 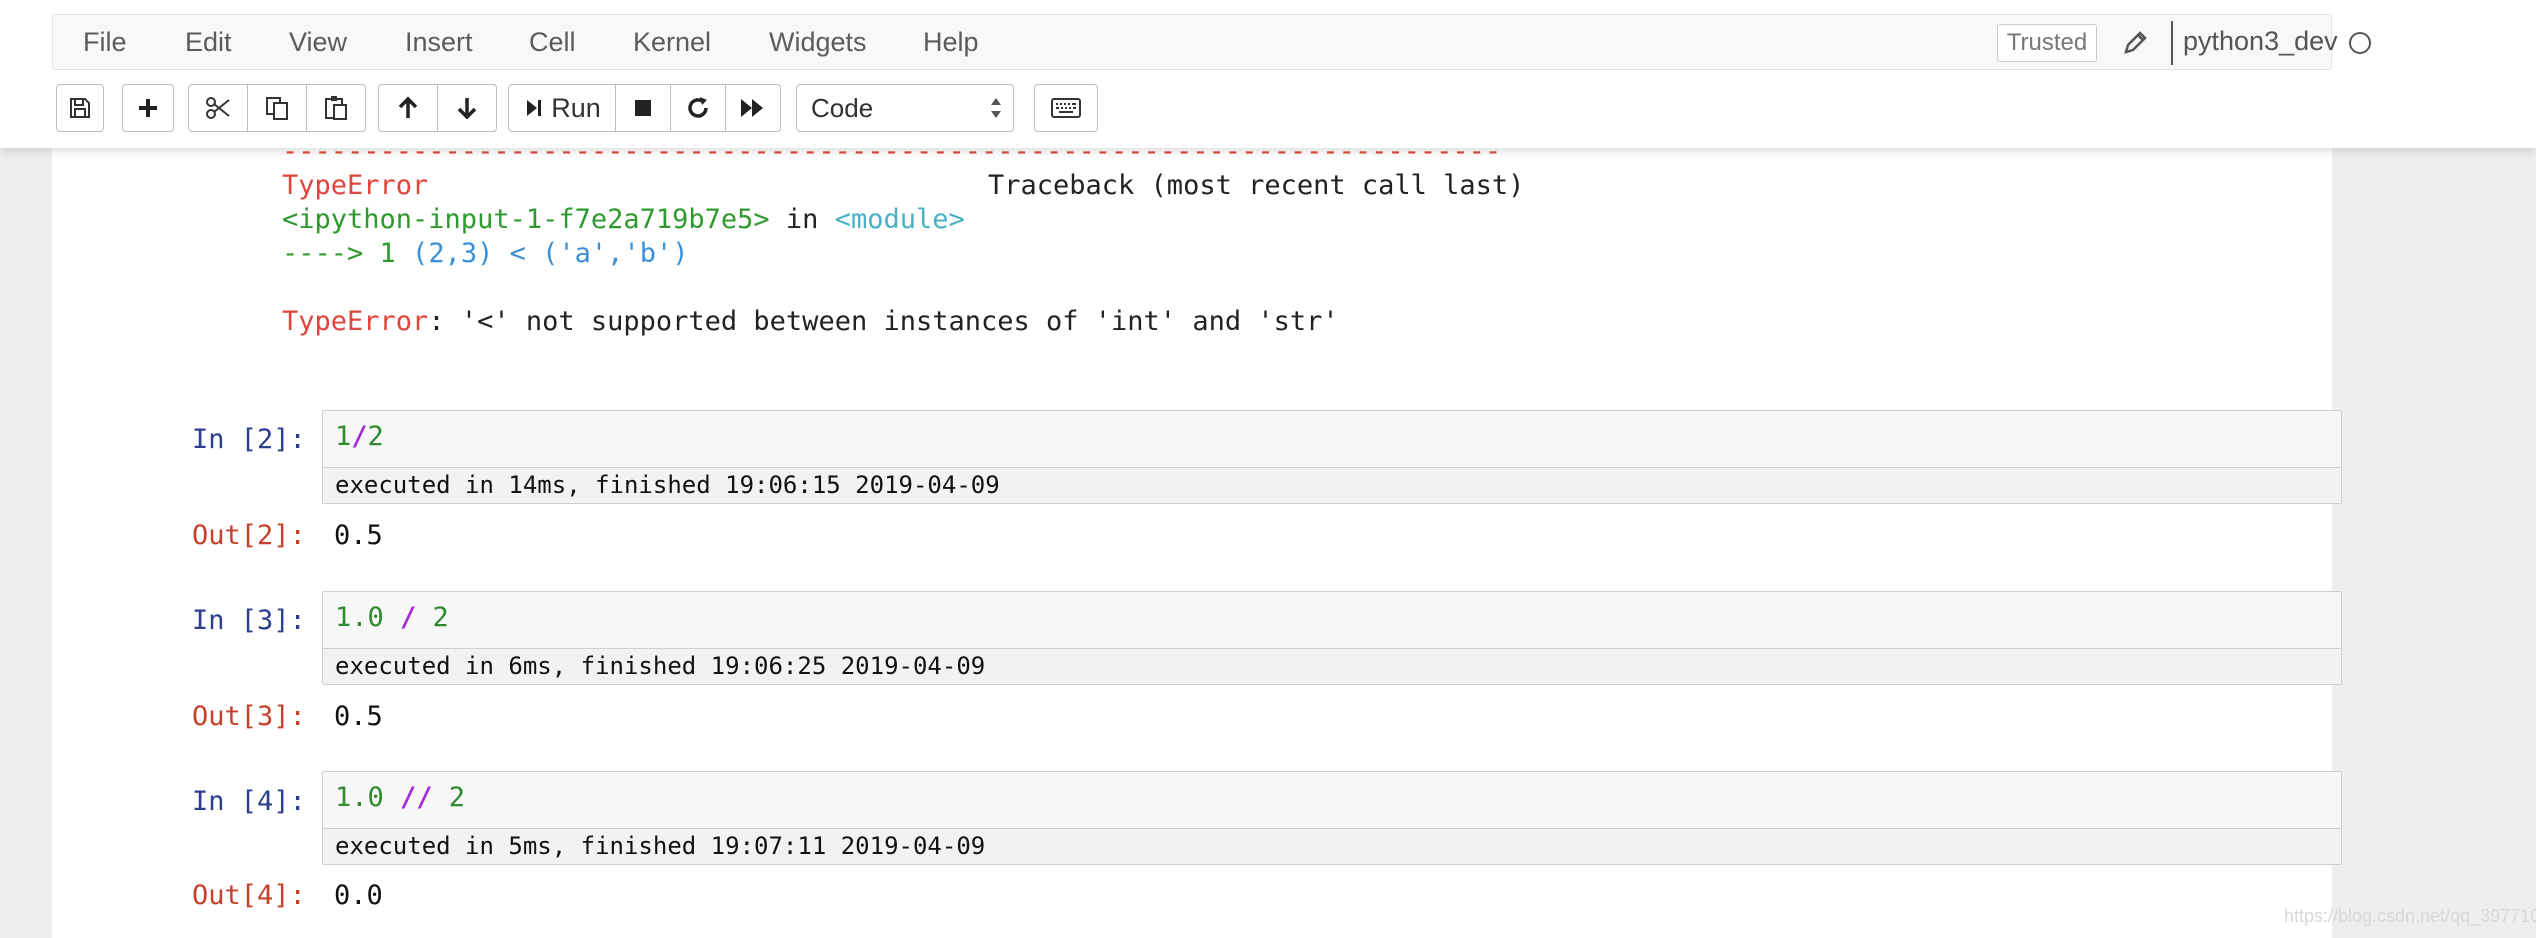 I want to click on menu-widgets: Widgets, so click(x=818, y=42).